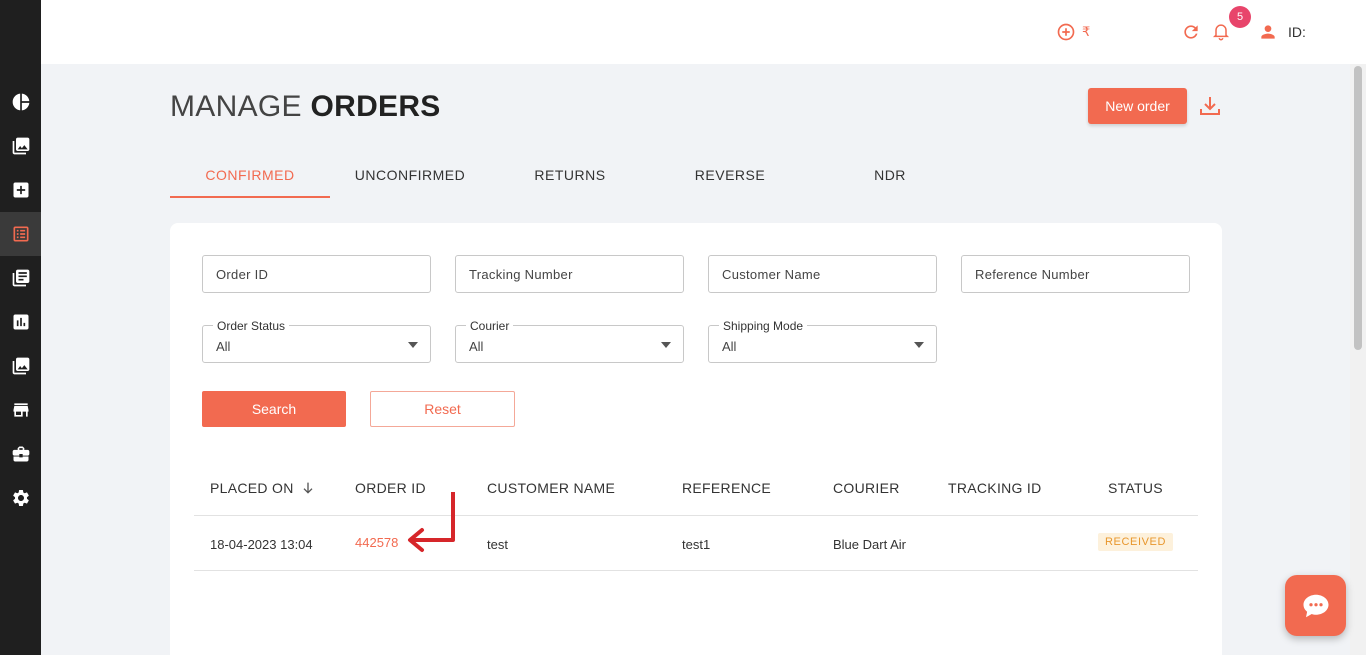  I want to click on page-title-light: MANAGE, so click(236, 106).